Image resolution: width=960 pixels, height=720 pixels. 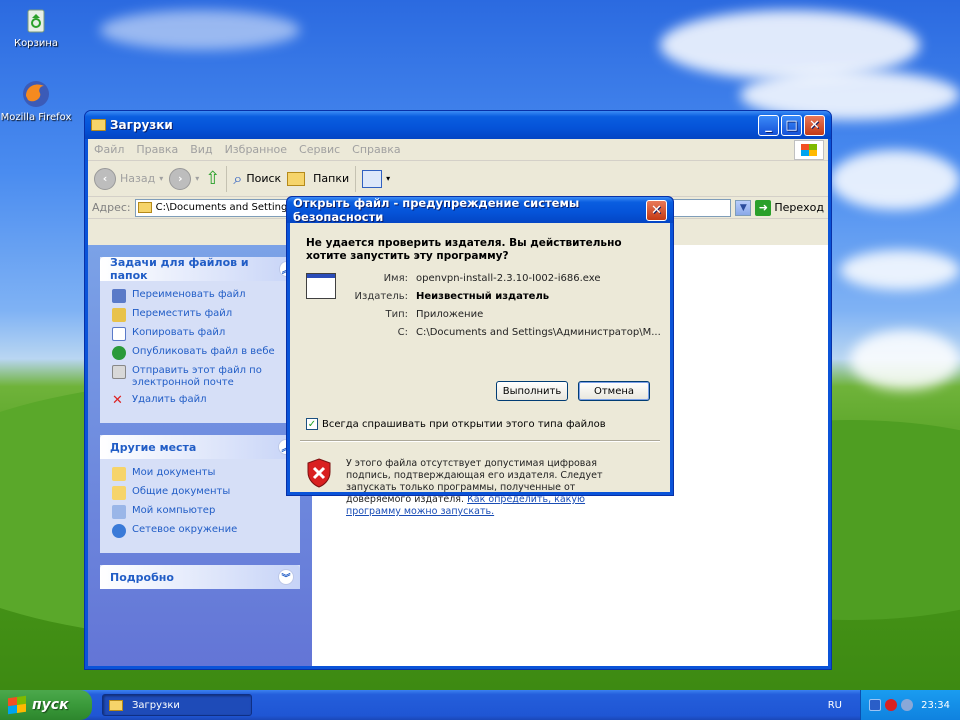 I want to click on views-icon, so click(x=372, y=178).